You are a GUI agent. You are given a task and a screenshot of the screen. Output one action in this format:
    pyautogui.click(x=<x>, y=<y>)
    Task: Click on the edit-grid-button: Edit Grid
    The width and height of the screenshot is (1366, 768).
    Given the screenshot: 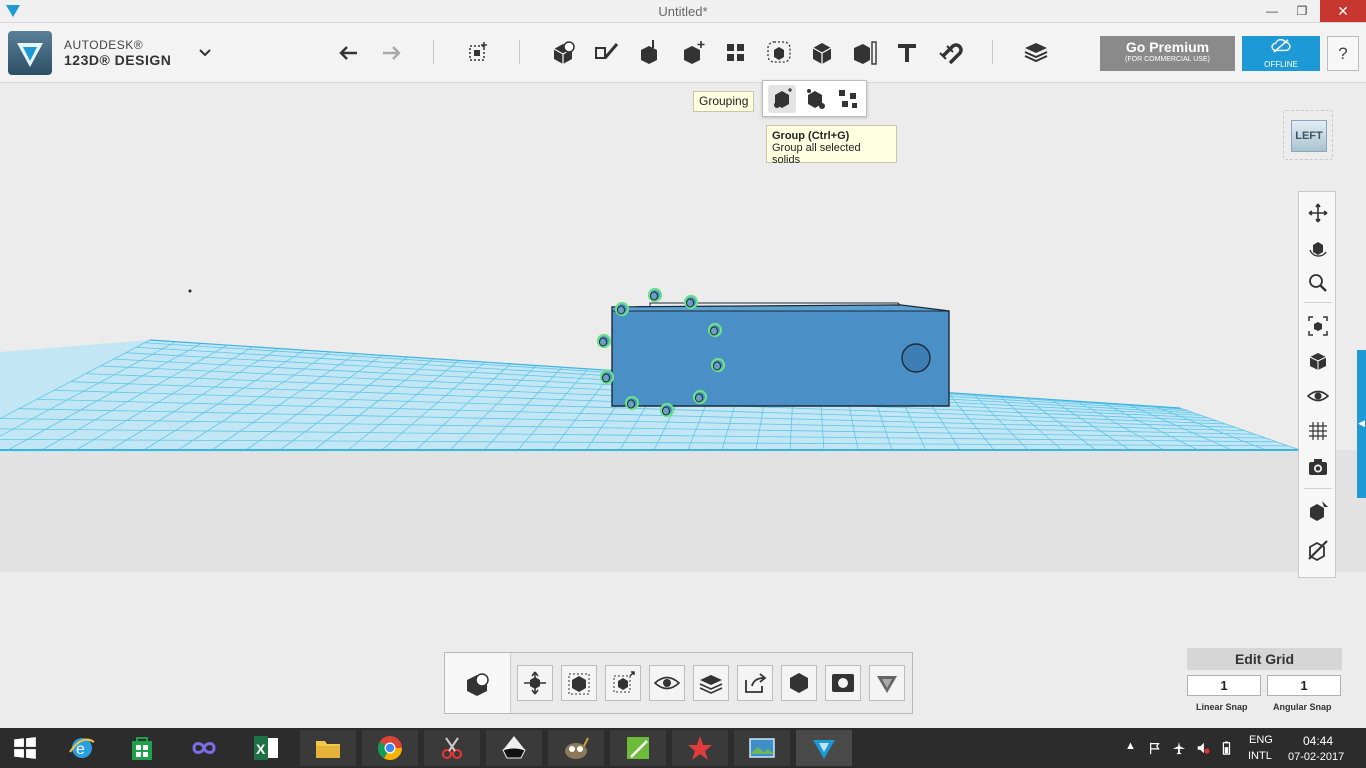 What is the action you would take?
    pyautogui.click(x=1264, y=659)
    